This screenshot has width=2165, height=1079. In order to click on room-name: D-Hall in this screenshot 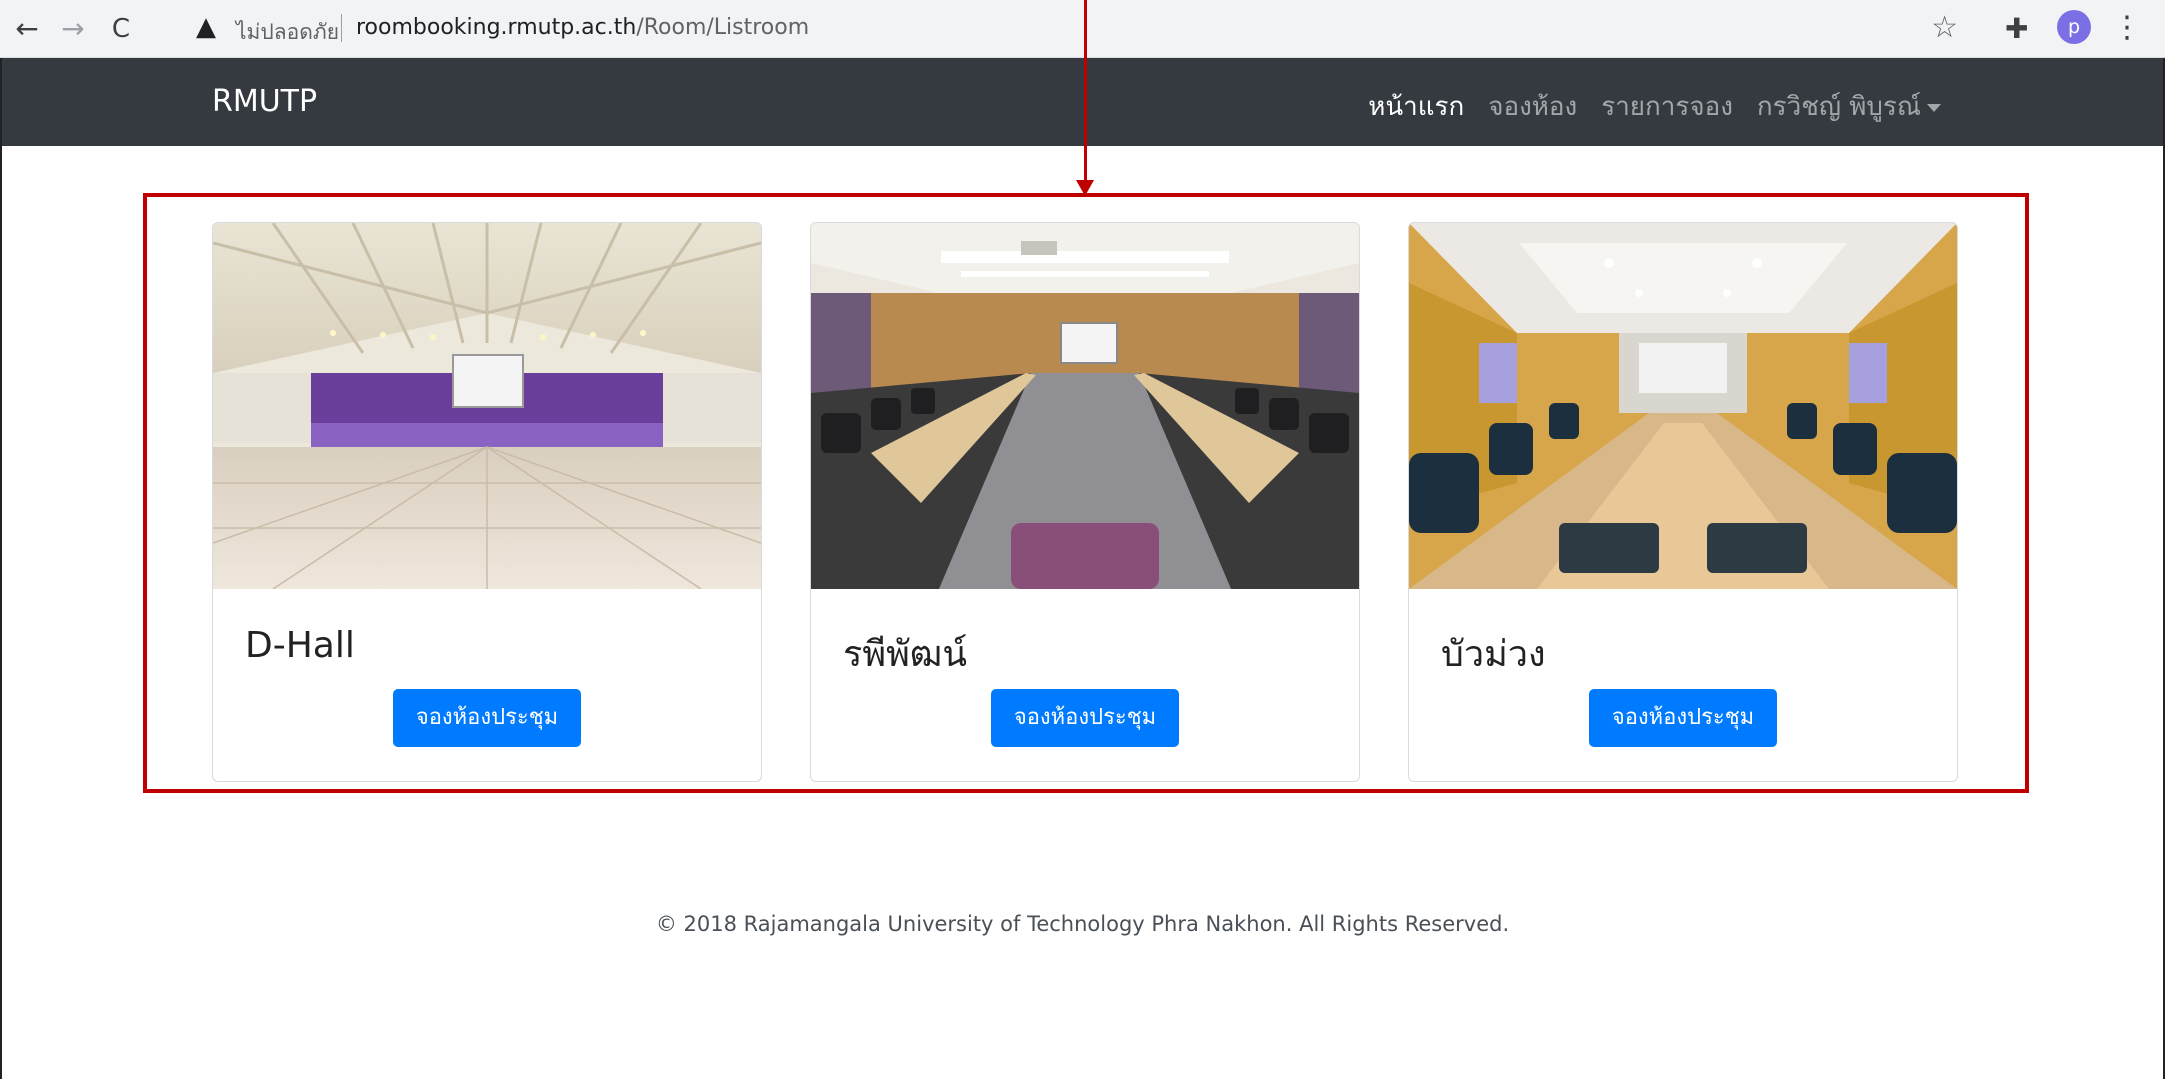, I will do `click(300, 645)`.